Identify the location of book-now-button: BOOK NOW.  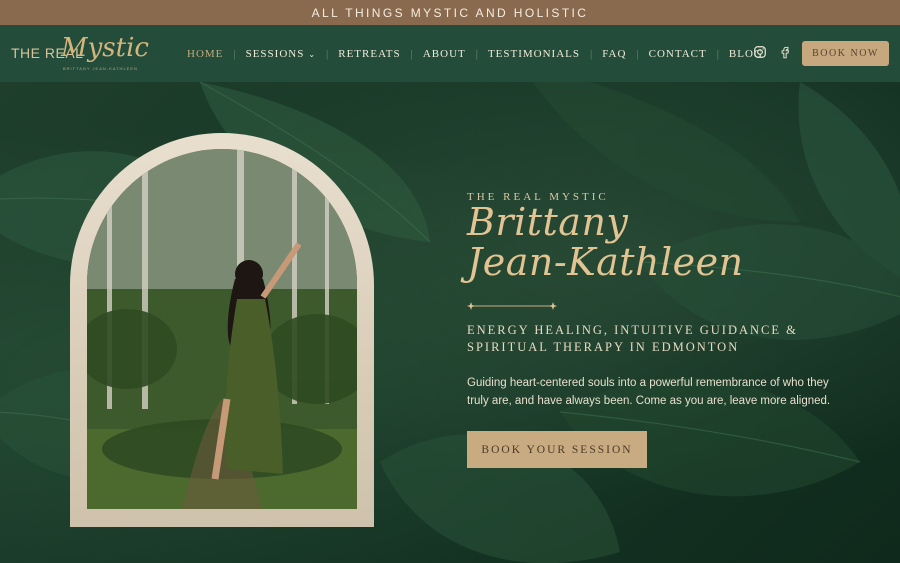
(845, 53).